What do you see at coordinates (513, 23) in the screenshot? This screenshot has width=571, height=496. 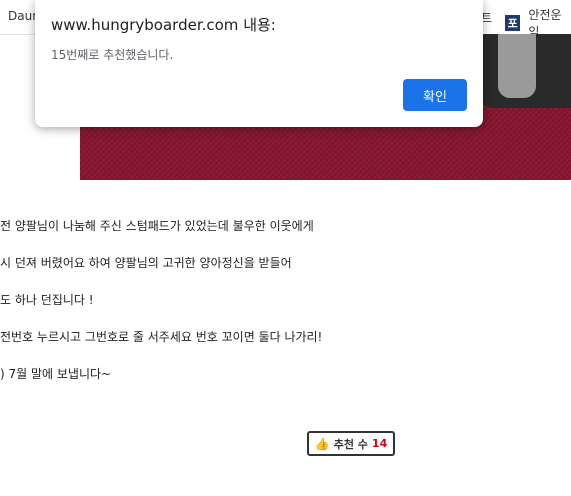 I see `bookmark-favicon-icon: 포` at bounding box center [513, 23].